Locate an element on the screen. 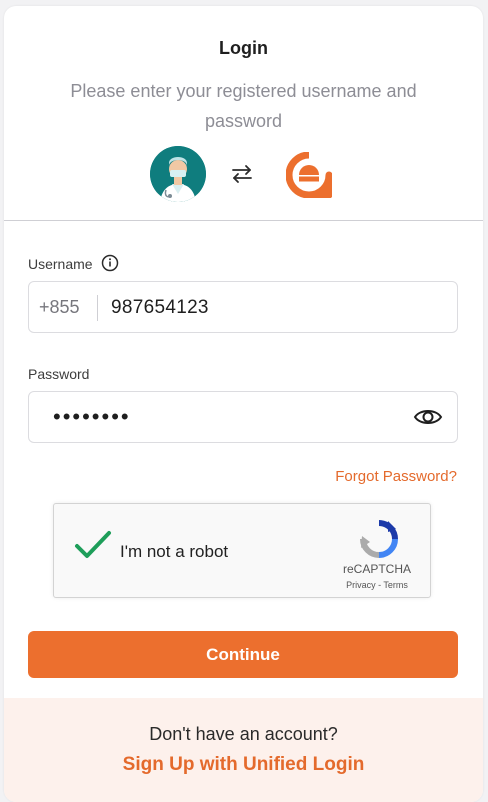 The width and height of the screenshot is (488, 802). doctor-avatar-icon is located at coordinates (178, 174).